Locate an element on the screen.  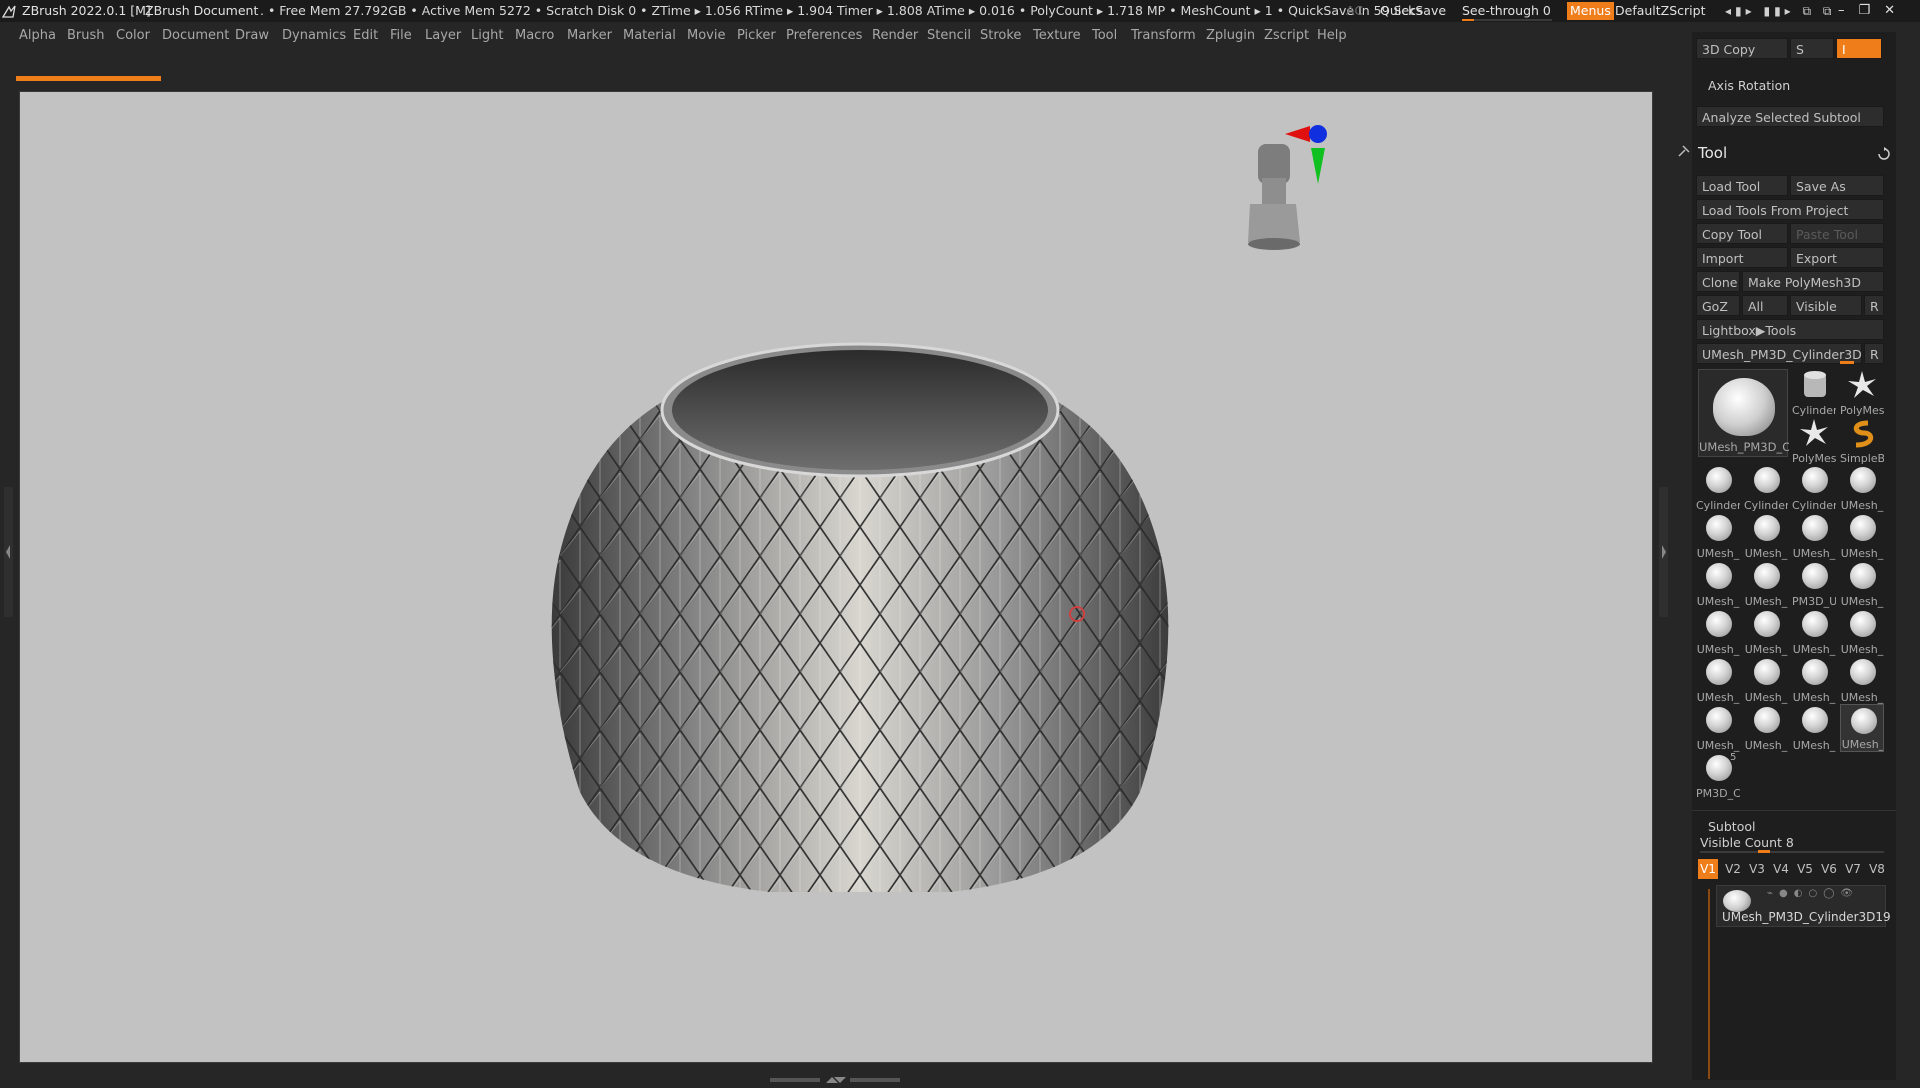
menu-light: Light is located at coordinates (487, 36).